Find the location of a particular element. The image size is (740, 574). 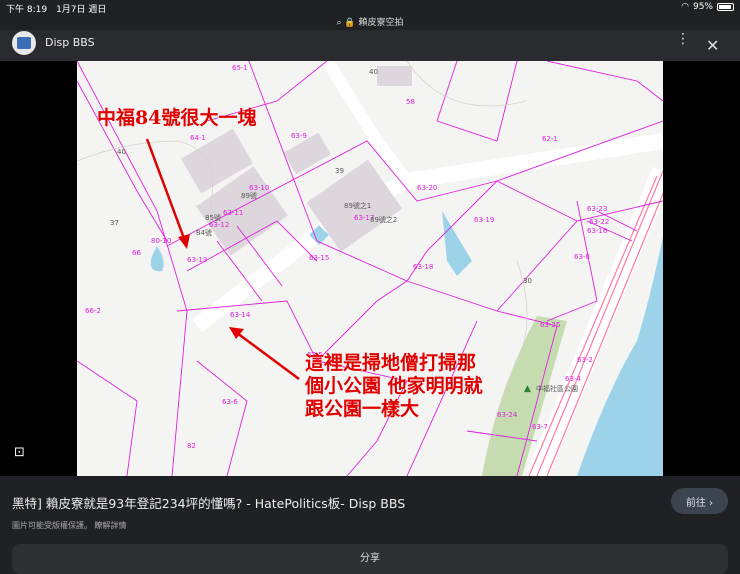

parcel-label: 63-12 is located at coordinates (219, 225).